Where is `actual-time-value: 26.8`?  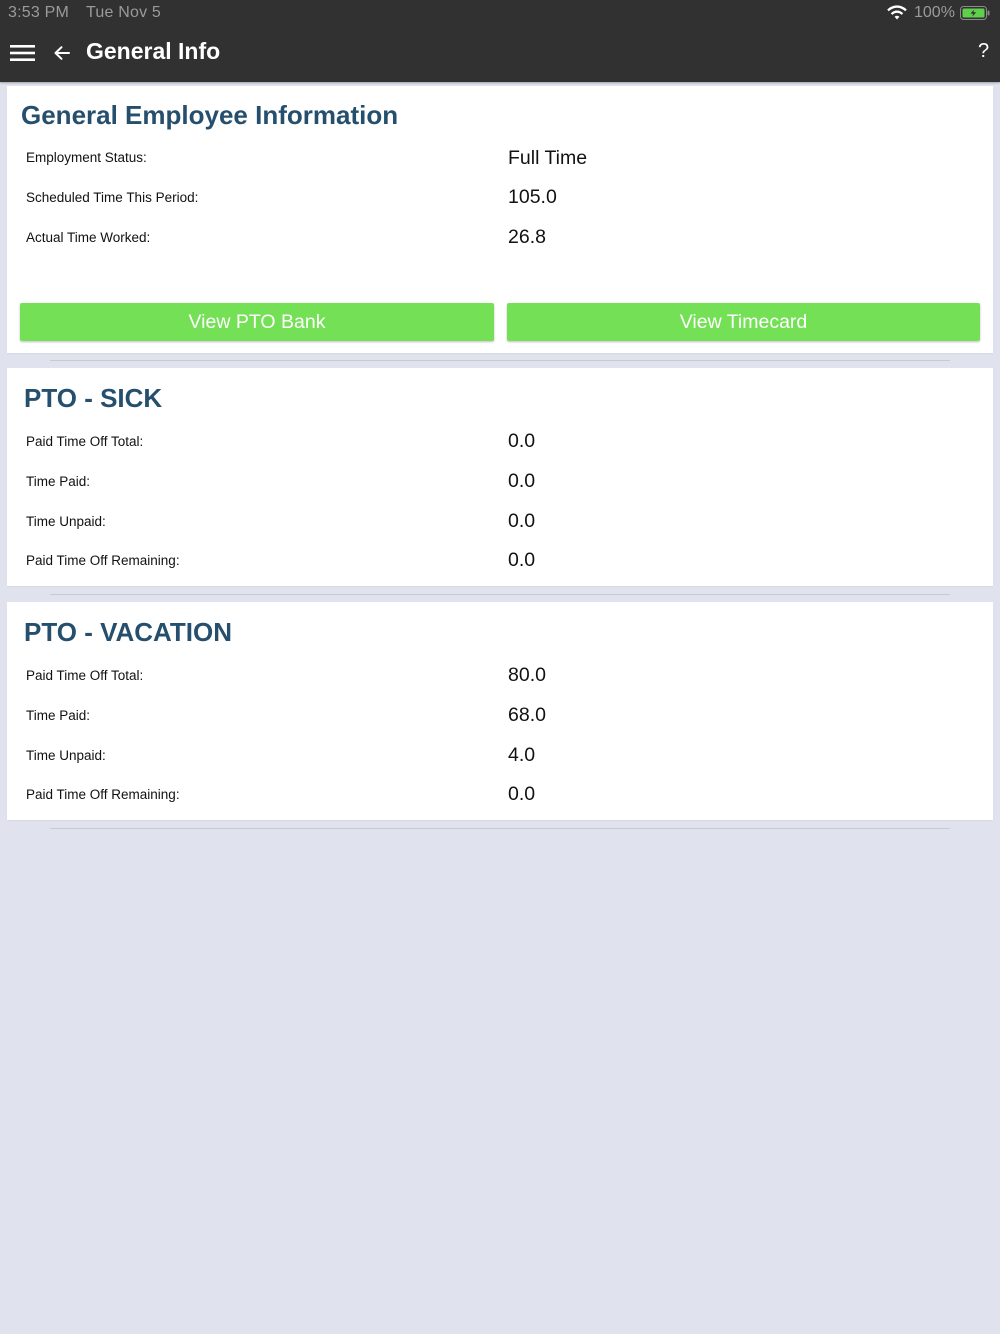
actual-time-value: 26.8 is located at coordinates (527, 237).